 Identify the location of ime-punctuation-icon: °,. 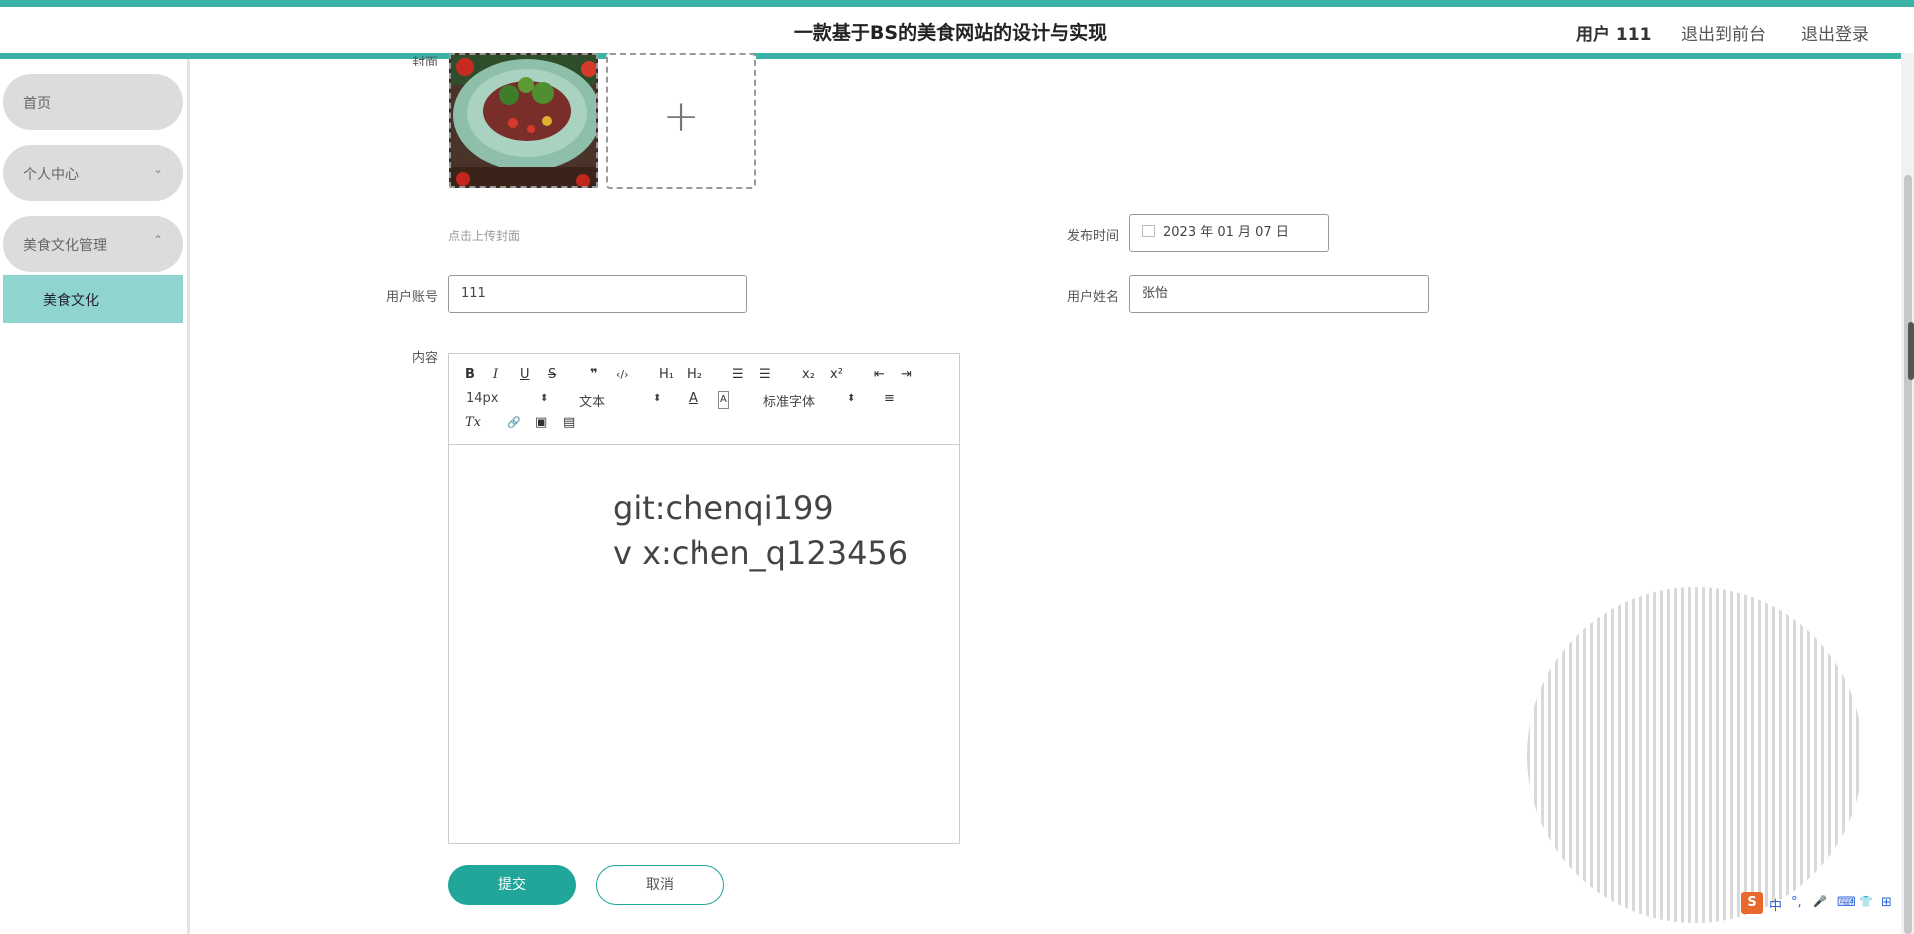
(1796, 902).